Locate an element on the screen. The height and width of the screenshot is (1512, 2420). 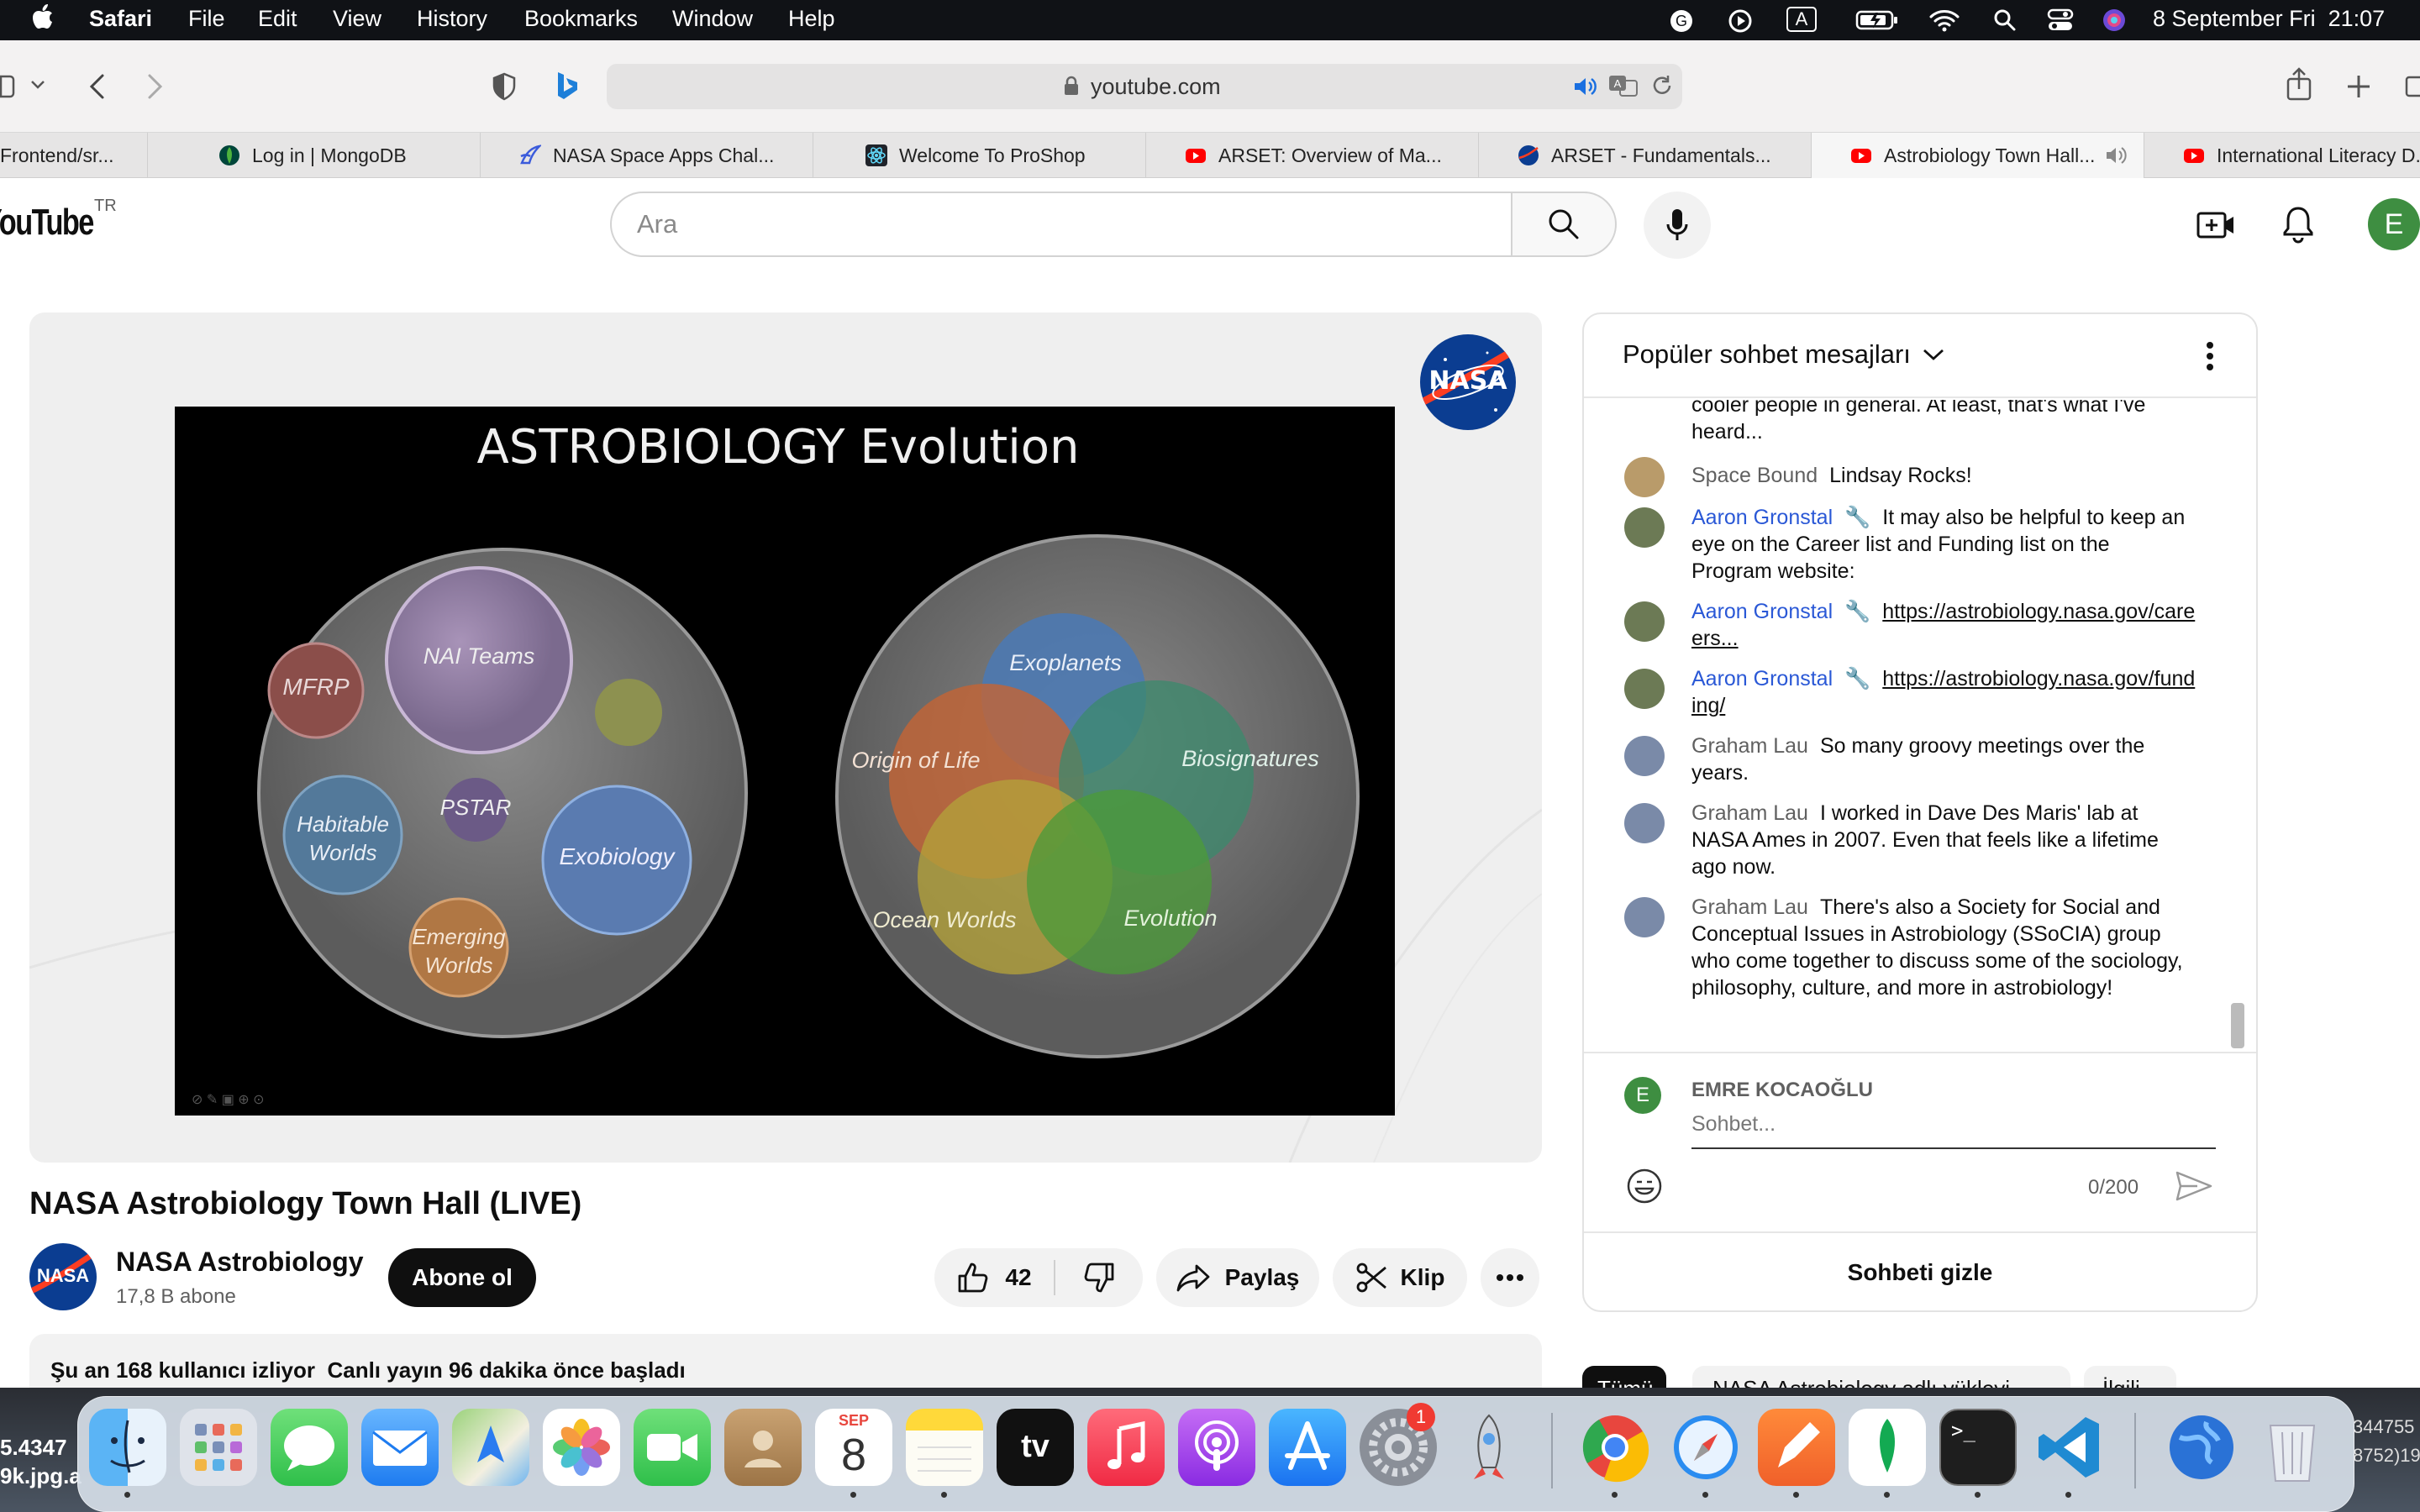
siri-icon is located at coordinates (2114, 20).